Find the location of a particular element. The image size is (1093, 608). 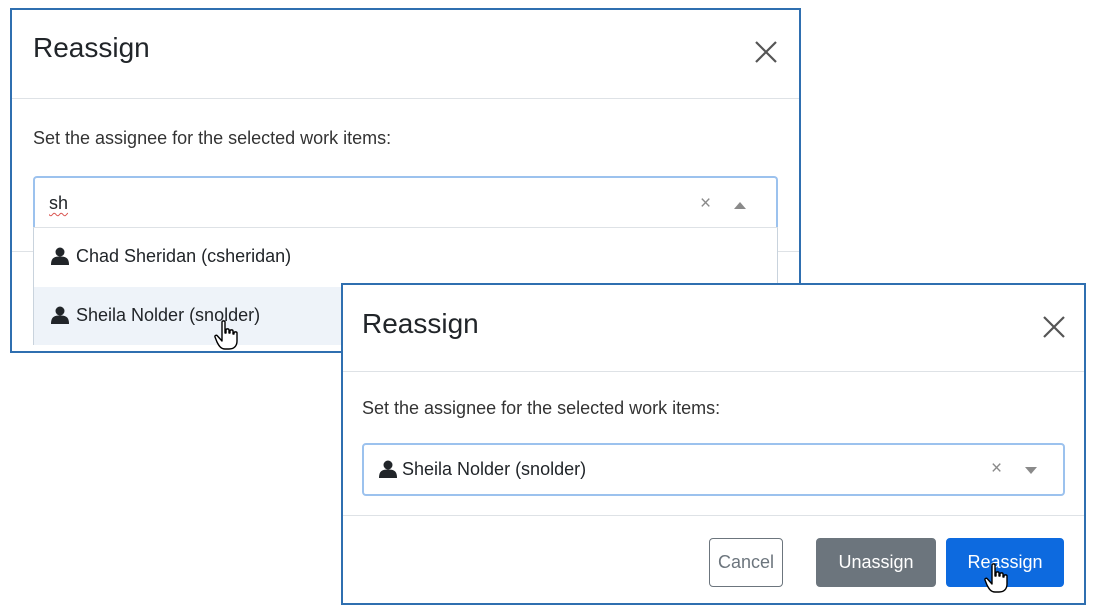

list-item: Chad Sheridan (csheridan) is located at coordinates (405, 257).